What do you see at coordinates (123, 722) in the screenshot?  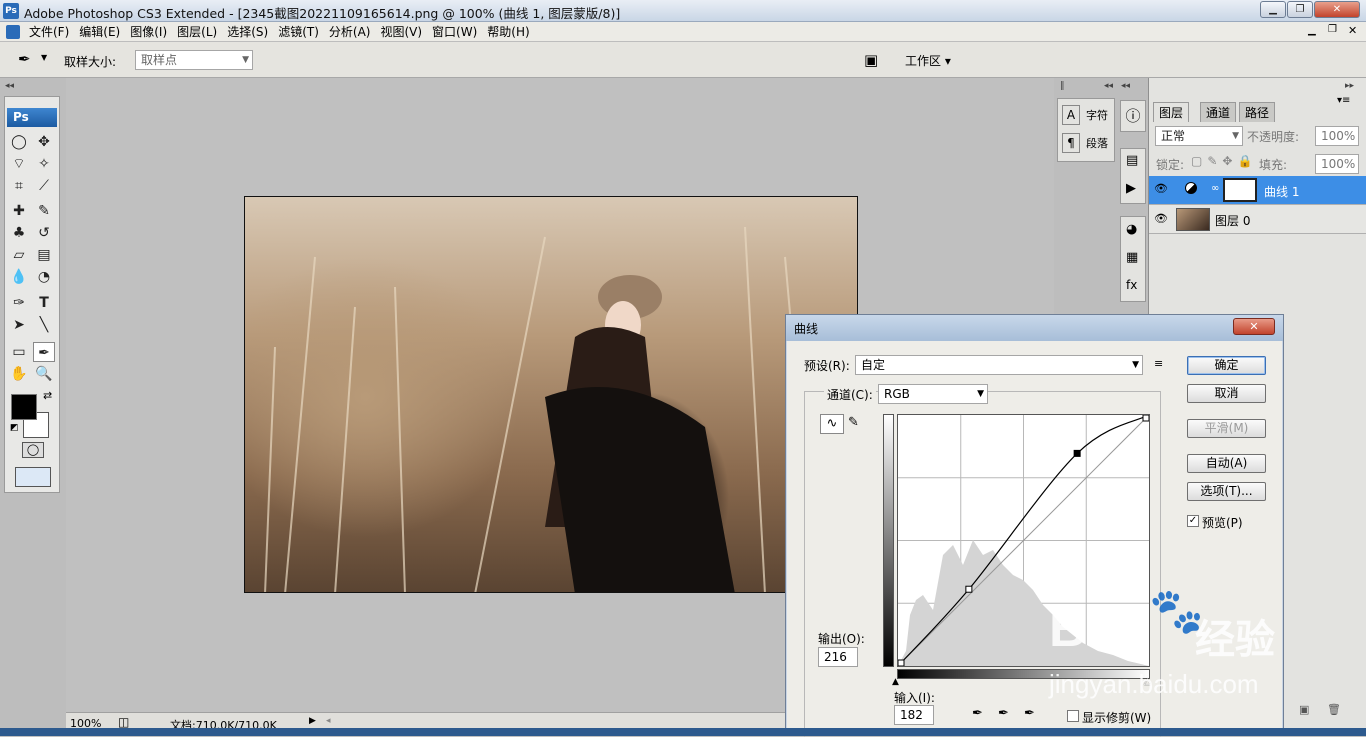 I see `status-menu-icon: ◫` at bounding box center [123, 722].